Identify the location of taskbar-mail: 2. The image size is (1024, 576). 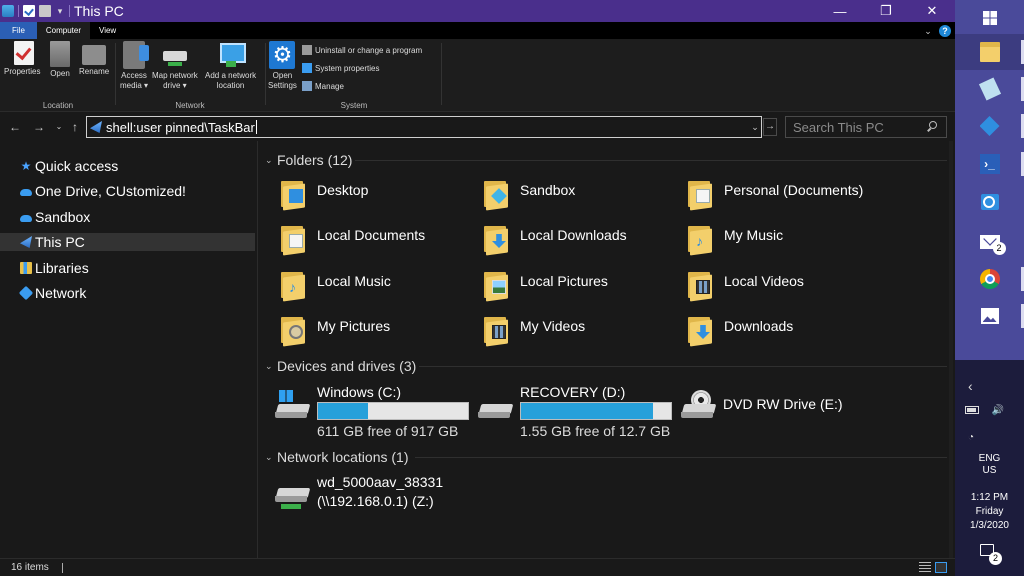
(989, 242).